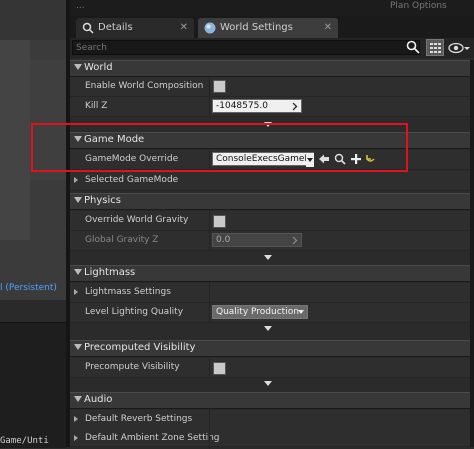  What do you see at coordinates (137, 220) in the screenshot?
I see `property-label: Override World Gravity` at bounding box center [137, 220].